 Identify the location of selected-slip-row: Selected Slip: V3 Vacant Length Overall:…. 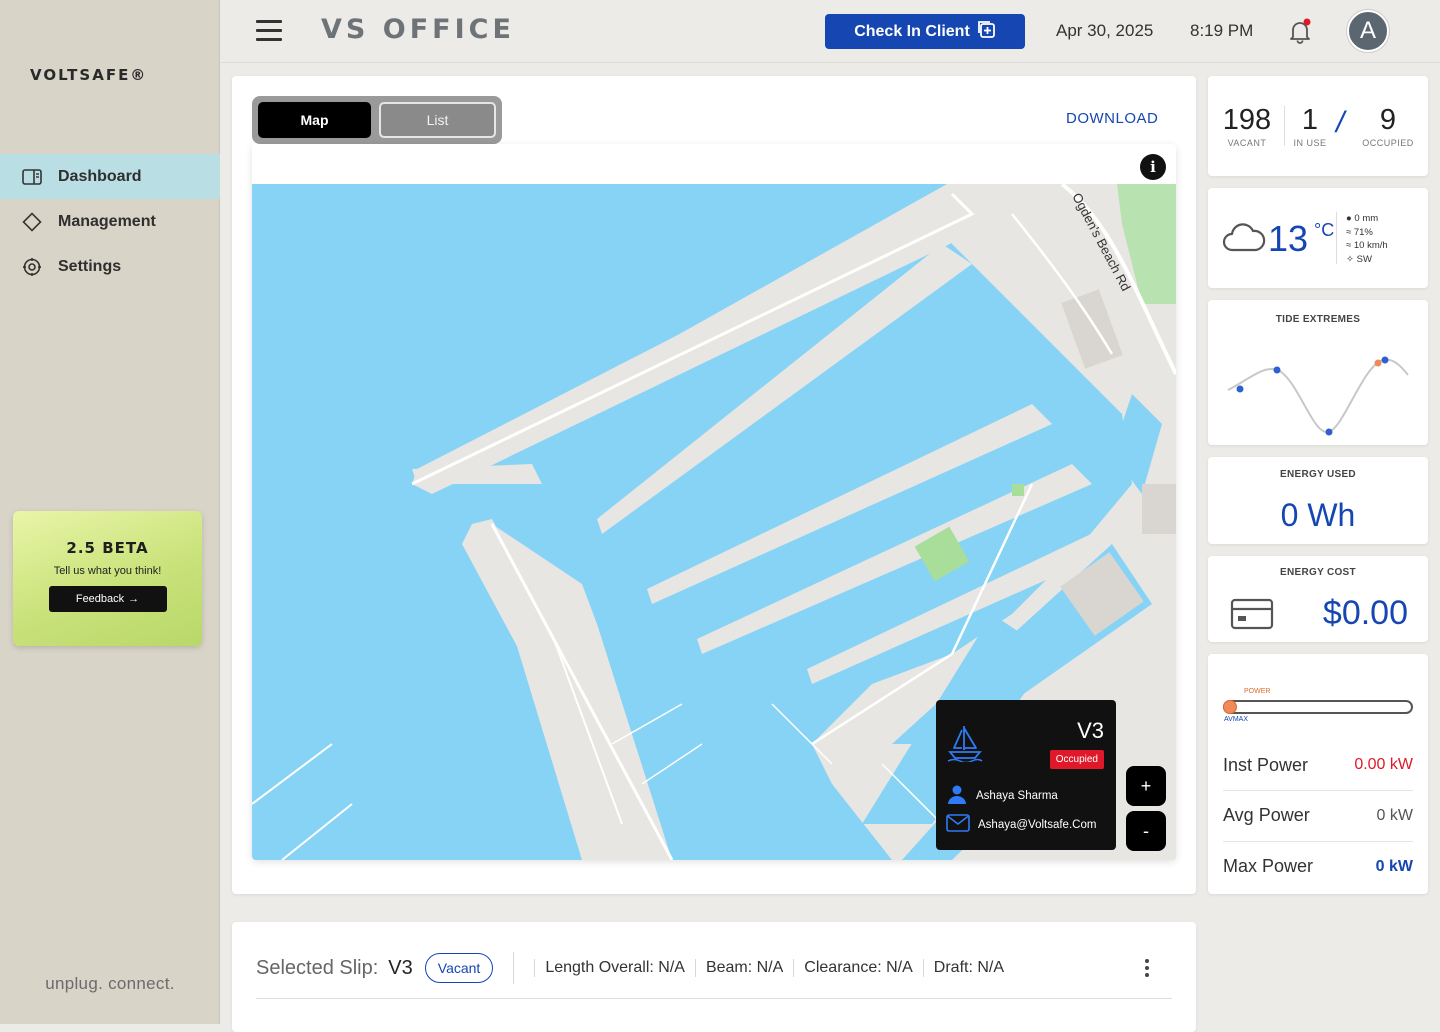
(635, 968).